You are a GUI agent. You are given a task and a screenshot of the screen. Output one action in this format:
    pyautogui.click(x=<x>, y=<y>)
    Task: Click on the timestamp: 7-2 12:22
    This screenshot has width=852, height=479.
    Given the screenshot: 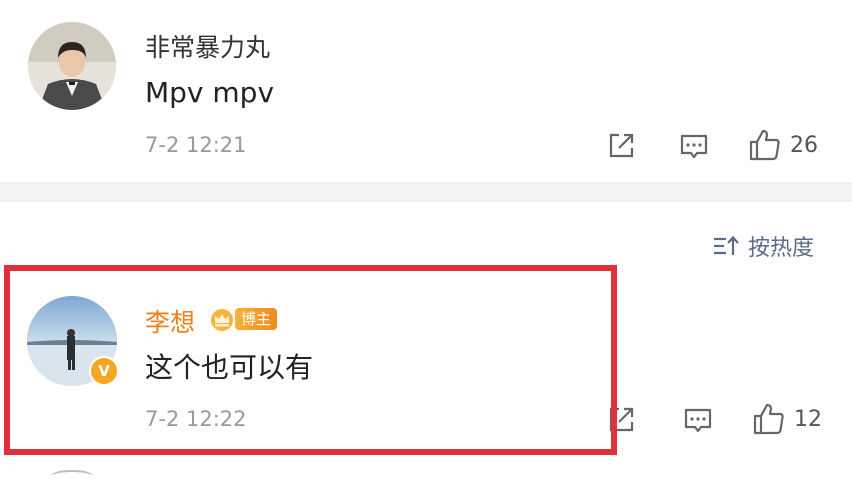 What is the action you would take?
    pyautogui.click(x=196, y=419)
    